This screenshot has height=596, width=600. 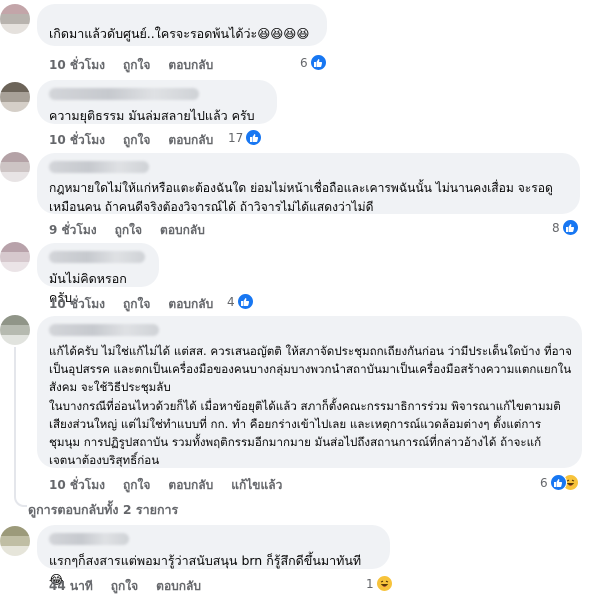 I want to click on reaction-summary: 1, so click(x=379, y=583).